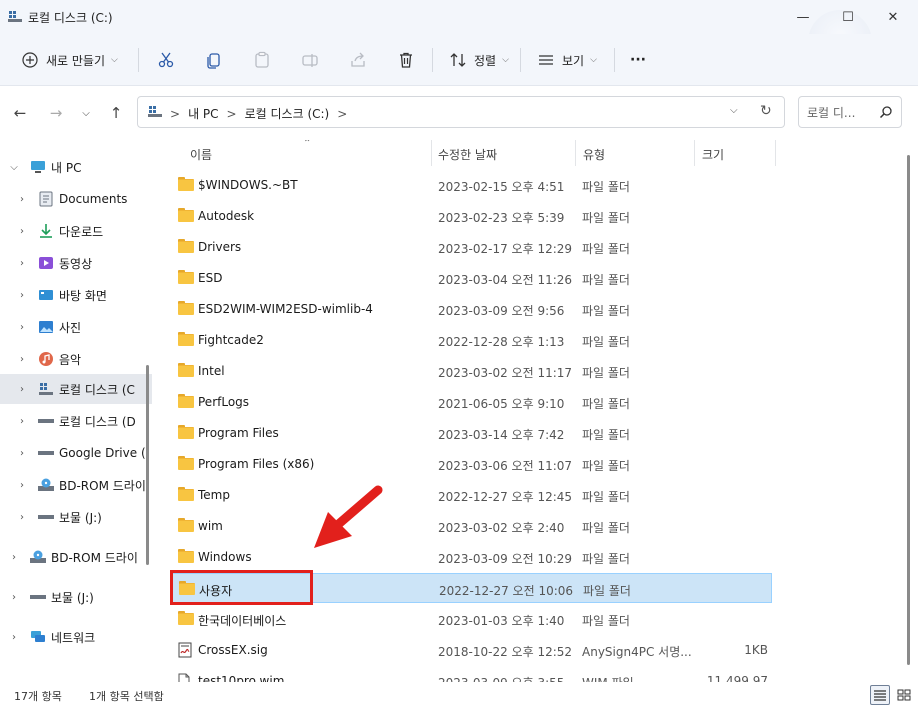 The width and height of the screenshot is (918, 707). What do you see at coordinates (86, 113) in the screenshot?
I see `recent-chevron-icon: ⌵` at bounding box center [86, 113].